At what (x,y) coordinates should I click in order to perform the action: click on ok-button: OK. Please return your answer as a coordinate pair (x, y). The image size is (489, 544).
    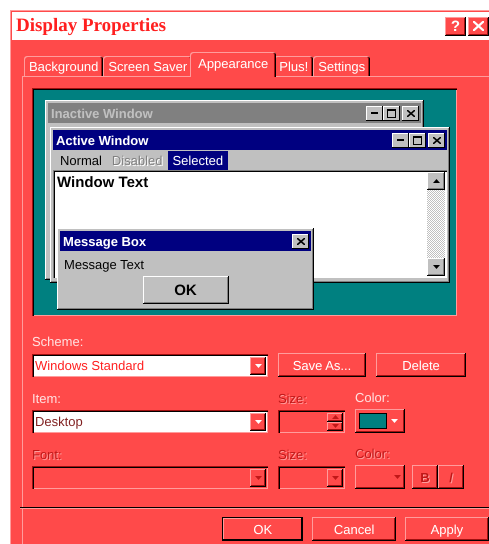
    Looking at the image, I should click on (185, 290).